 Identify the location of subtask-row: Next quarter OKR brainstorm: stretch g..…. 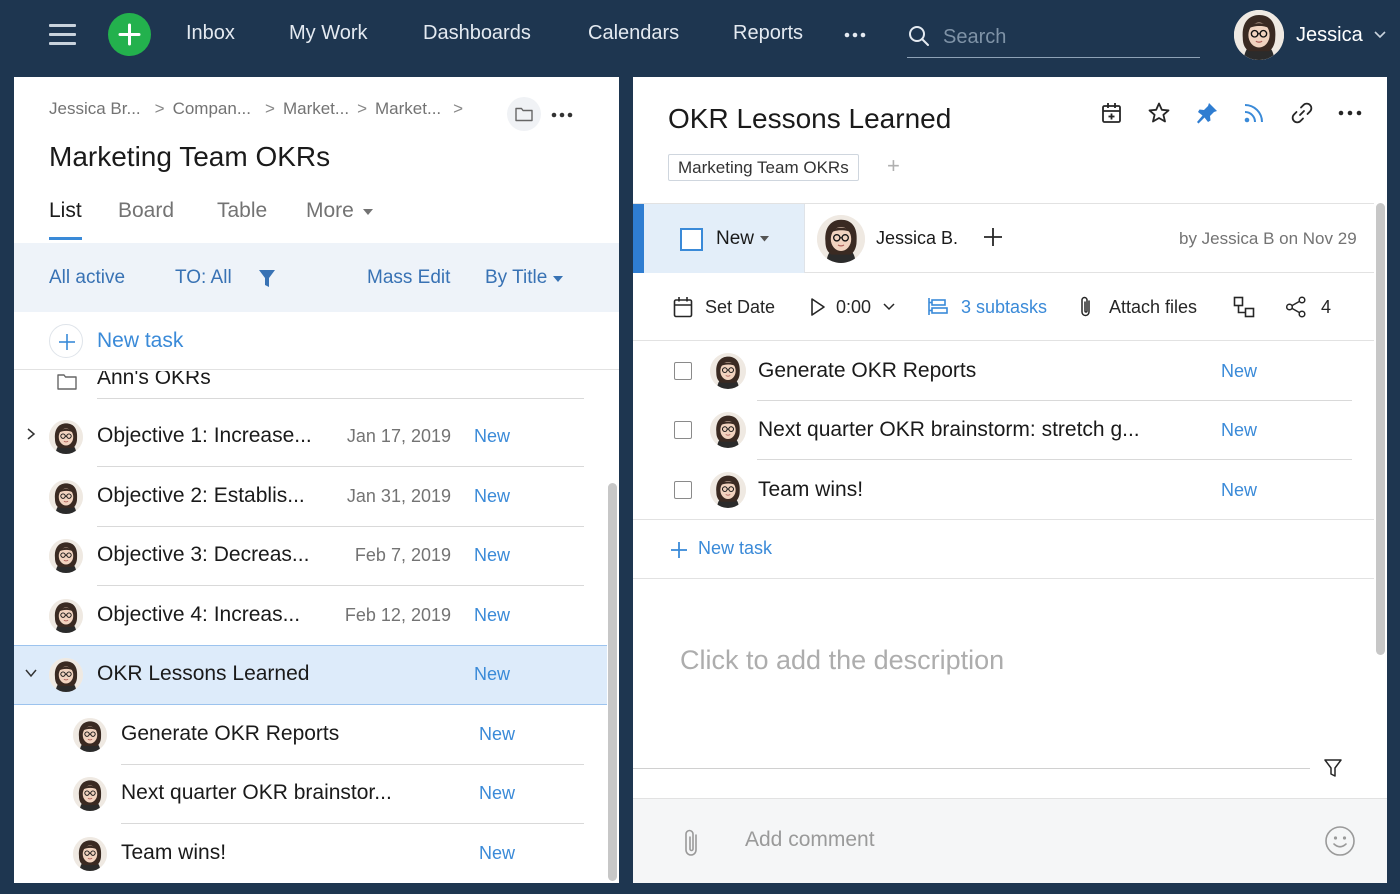
(1003, 430).